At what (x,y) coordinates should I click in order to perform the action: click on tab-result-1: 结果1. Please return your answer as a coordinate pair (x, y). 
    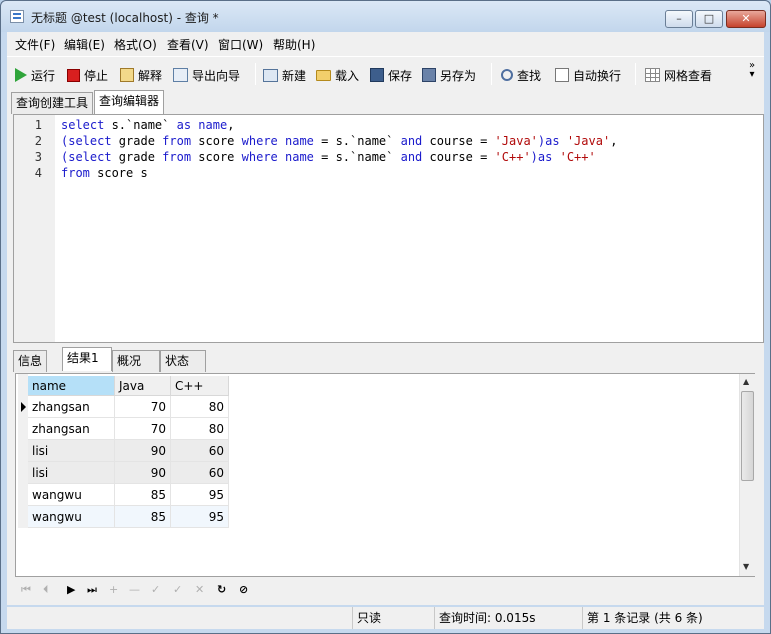
    Looking at the image, I should click on (87, 359).